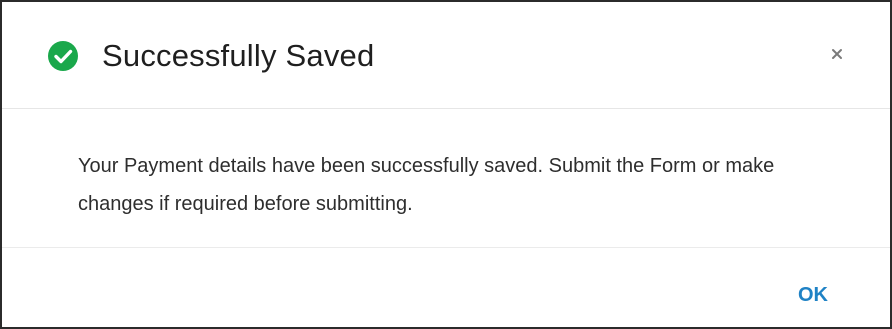  Describe the element at coordinates (837, 54) in the screenshot. I see `close-icon` at that location.